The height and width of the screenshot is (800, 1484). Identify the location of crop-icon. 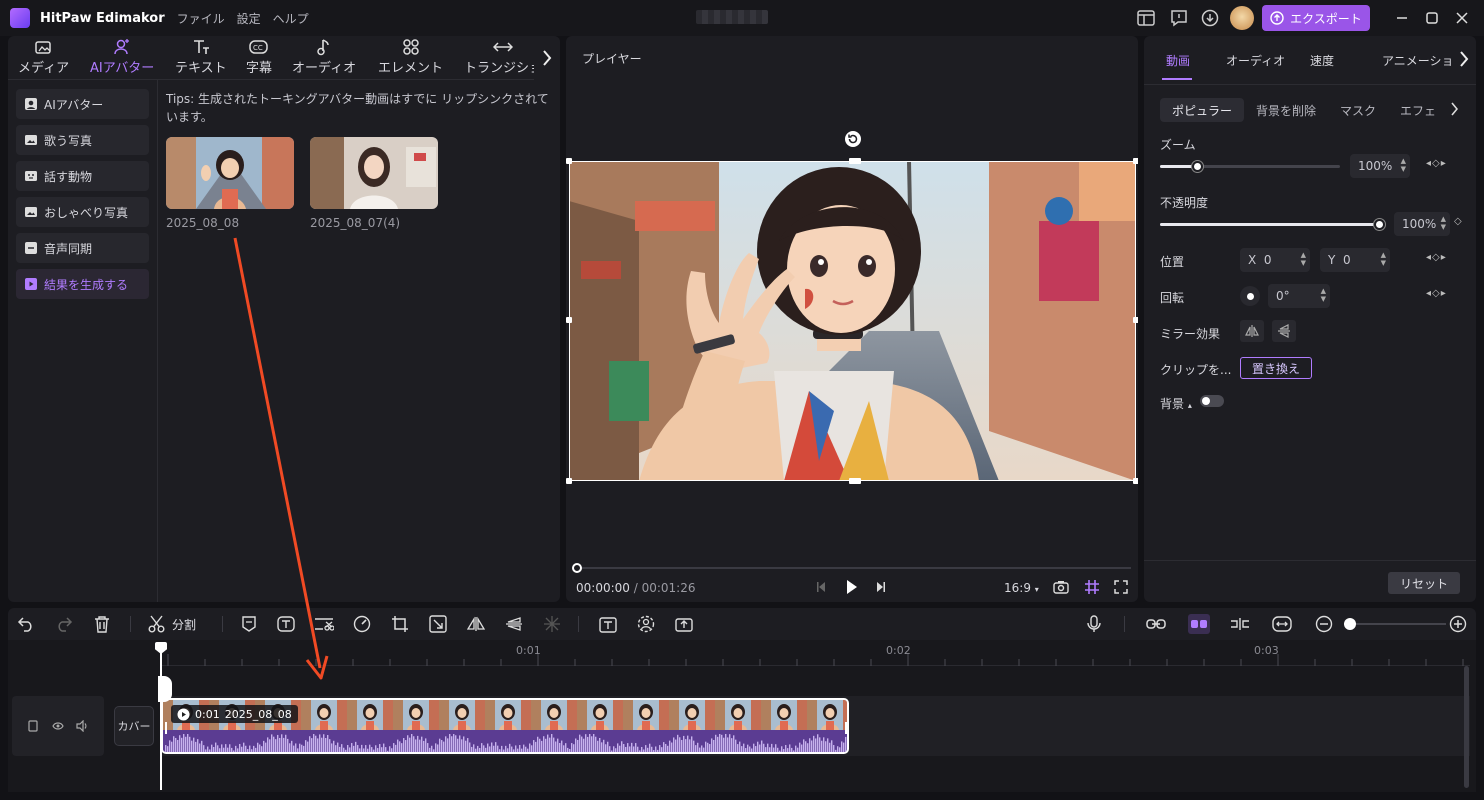
(400, 624).